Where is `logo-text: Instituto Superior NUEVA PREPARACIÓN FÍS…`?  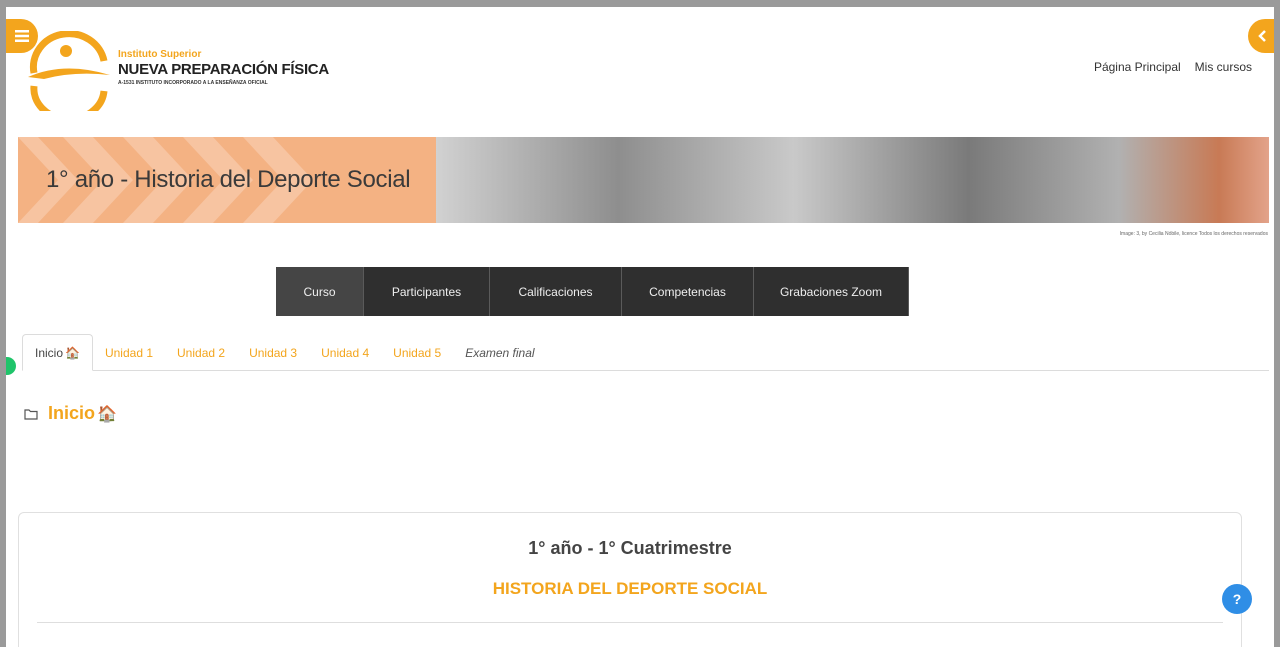
logo-text: Instituto Superior NUEVA PREPARACIÓN FÍS… is located at coordinates (223, 68).